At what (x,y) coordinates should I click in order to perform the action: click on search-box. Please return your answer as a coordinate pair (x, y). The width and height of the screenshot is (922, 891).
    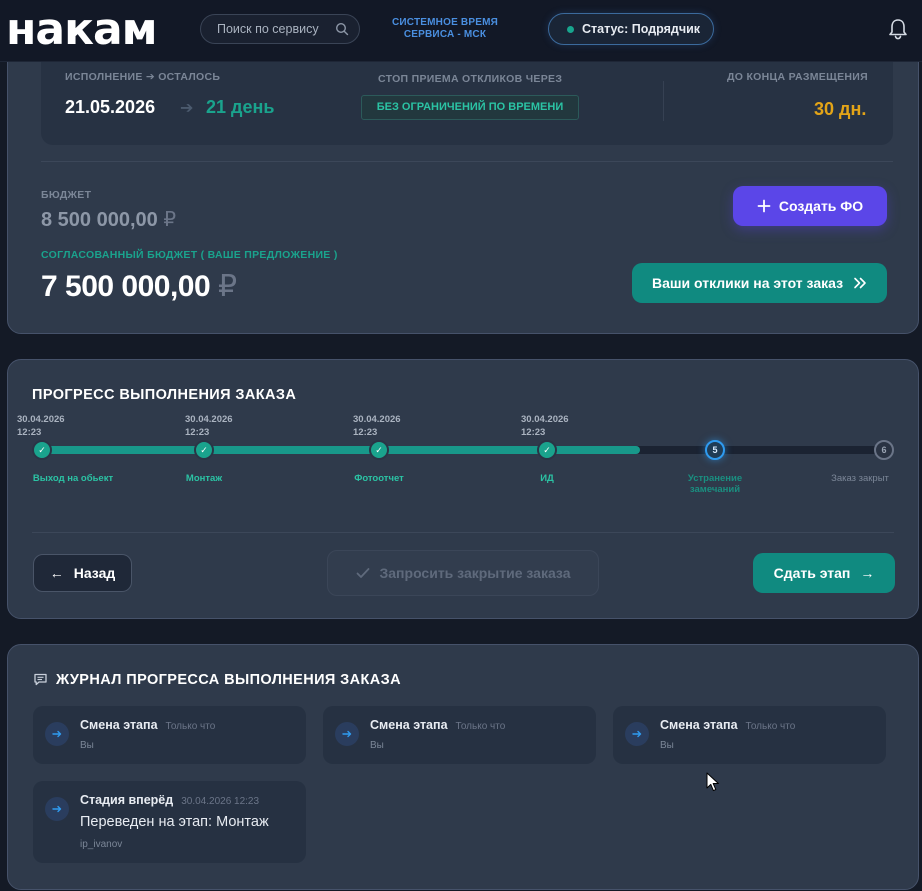
    Looking at the image, I should click on (280, 29).